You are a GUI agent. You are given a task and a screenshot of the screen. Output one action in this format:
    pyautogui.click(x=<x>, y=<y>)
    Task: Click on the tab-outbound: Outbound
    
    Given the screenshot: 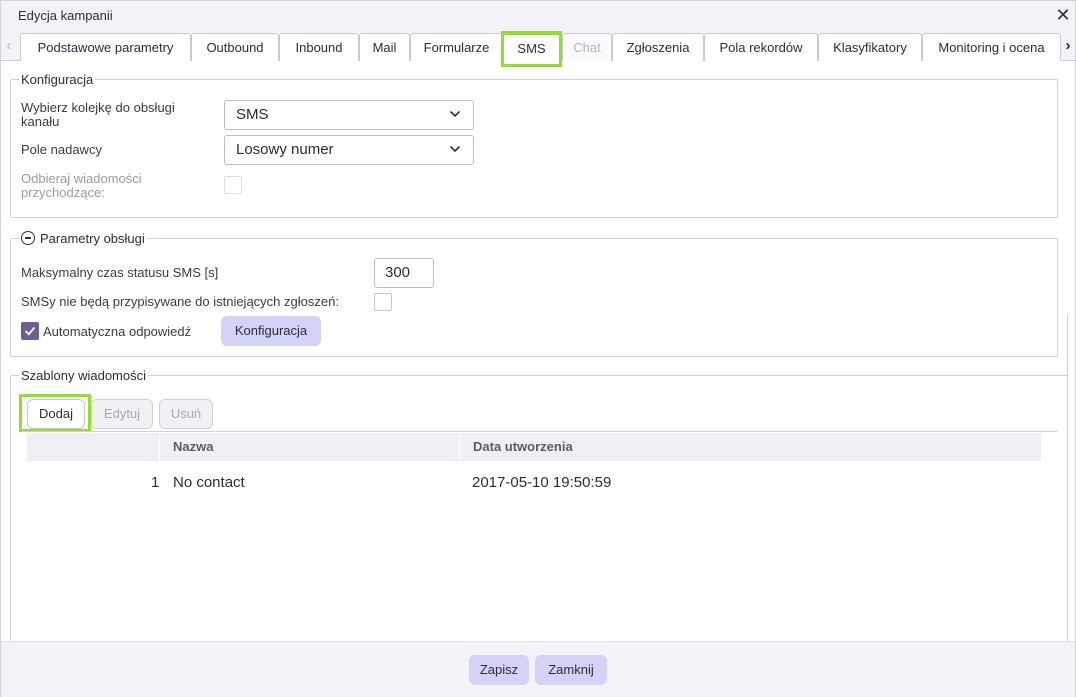 What is the action you would take?
    pyautogui.click(x=235, y=47)
    